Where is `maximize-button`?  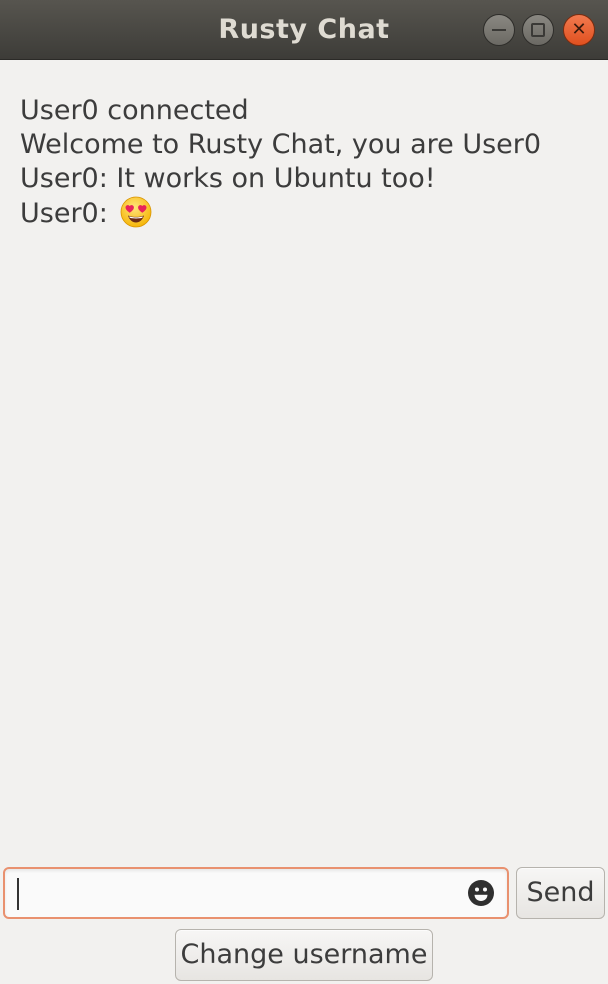 maximize-button is located at coordinates (538, 30).